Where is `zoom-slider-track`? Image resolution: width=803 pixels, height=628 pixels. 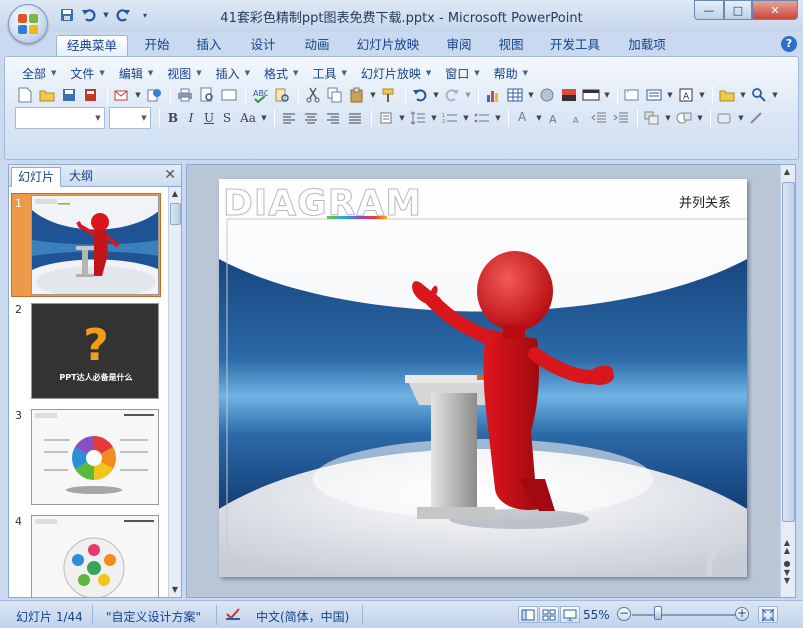
zoom-slider-track is located at coordinates (684, 615).